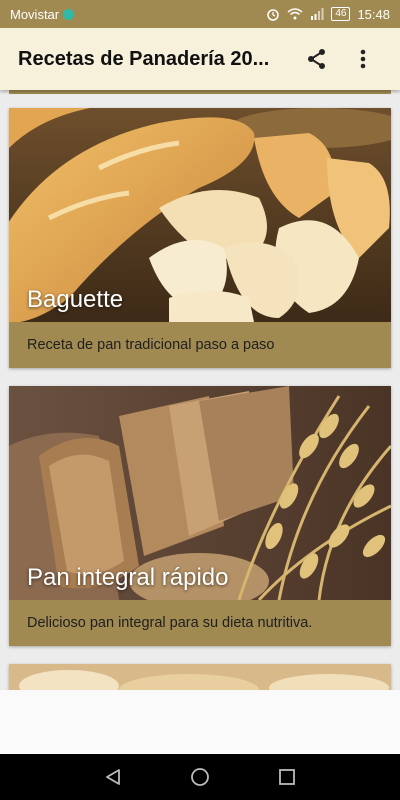 Image resolution: width=400 pixels, height=800 pixels. What do you see at coordinates (200, 722) in the screenshot?
I see `bottom-area` at bounding box center [200, 722].